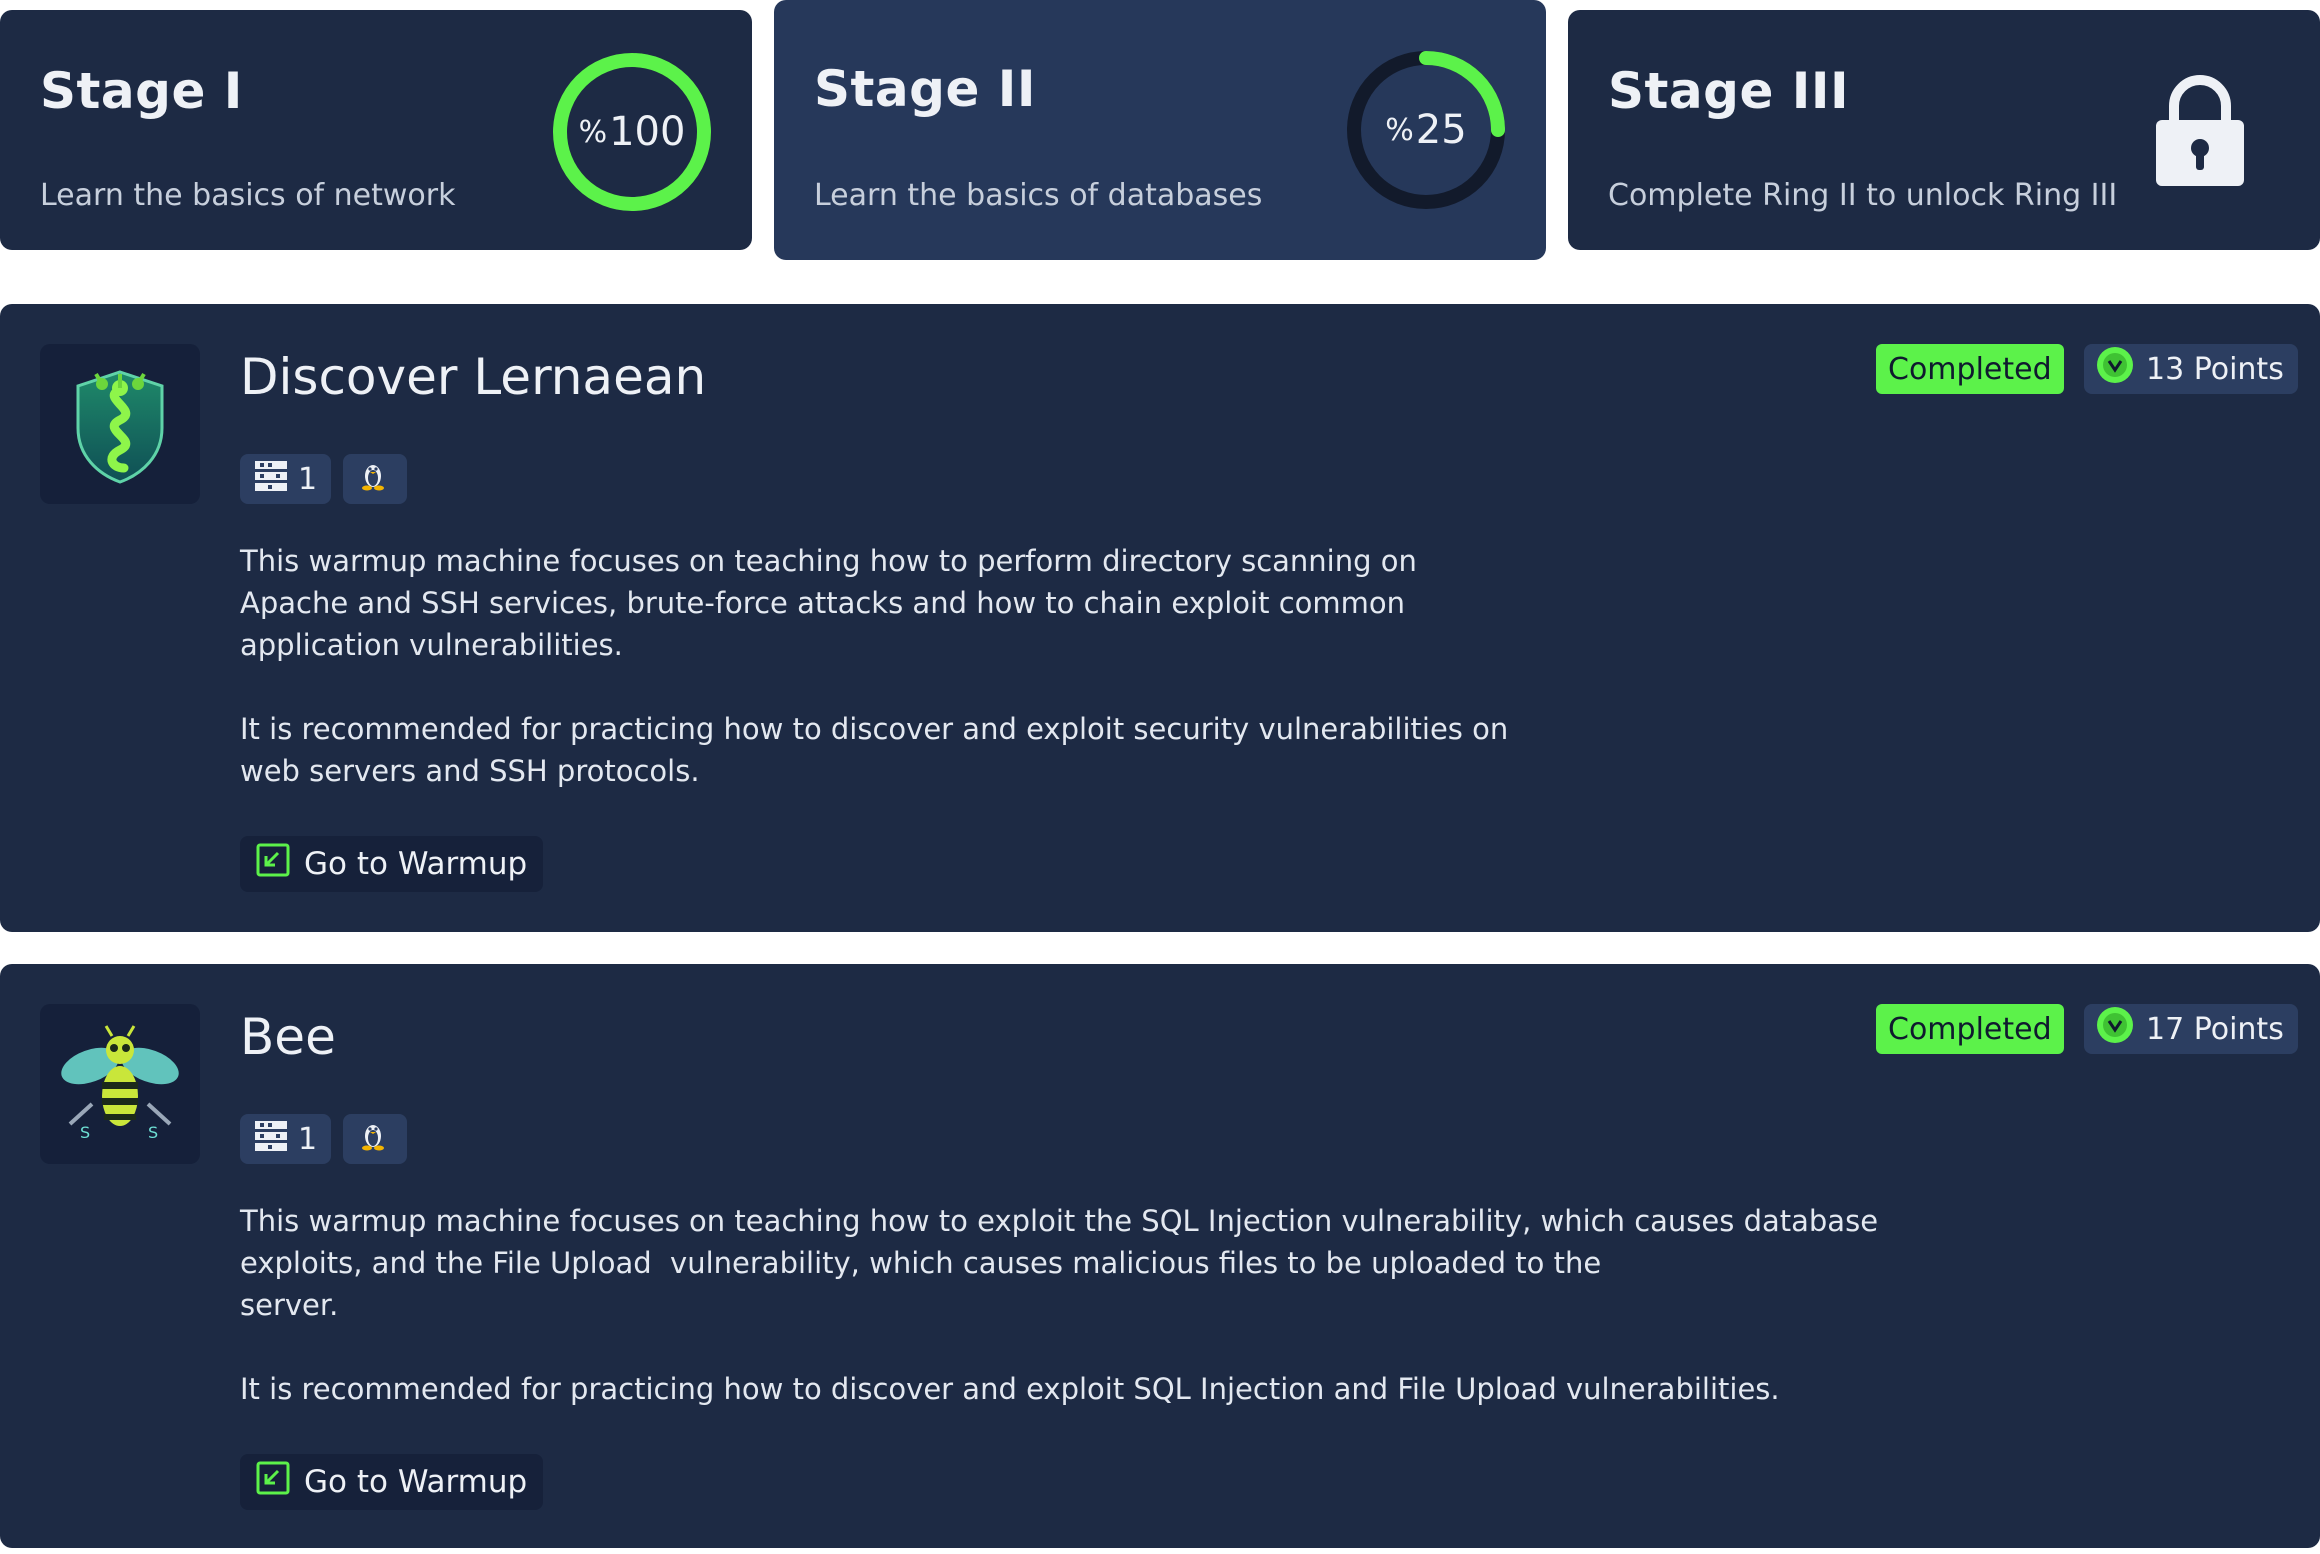 The width and height of the screenshot is (2320, 1554). I want to click on progress-percent: % 25, so click(1426, 130).